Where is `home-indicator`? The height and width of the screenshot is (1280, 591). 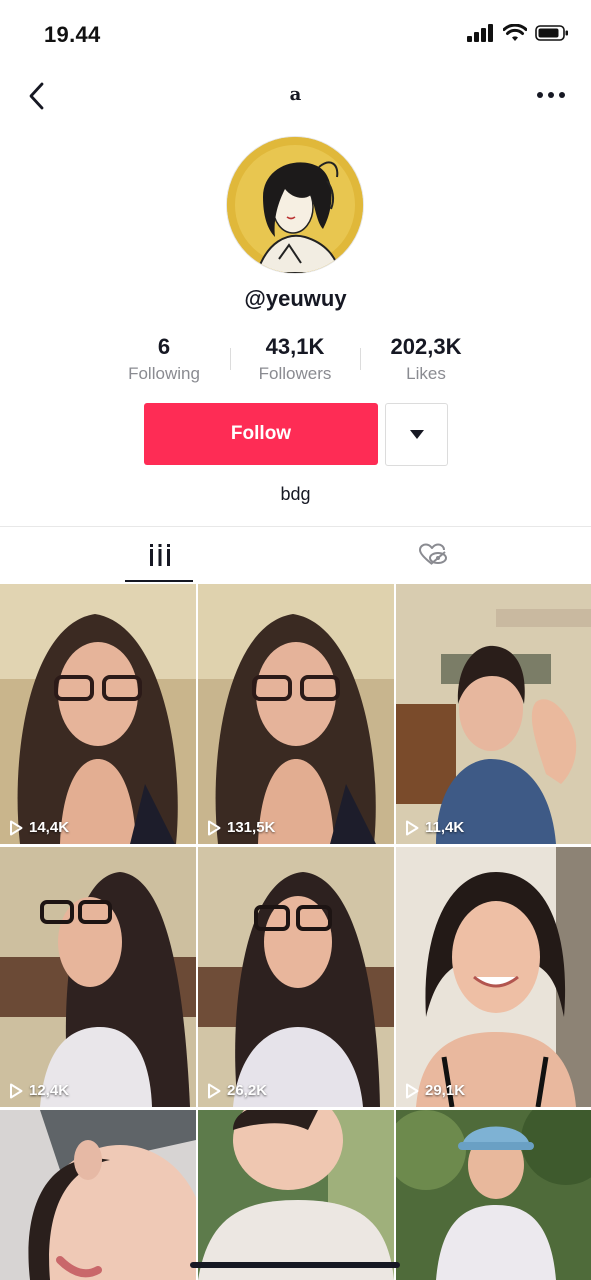
home-indicator is located at coordinates (295, 1265).